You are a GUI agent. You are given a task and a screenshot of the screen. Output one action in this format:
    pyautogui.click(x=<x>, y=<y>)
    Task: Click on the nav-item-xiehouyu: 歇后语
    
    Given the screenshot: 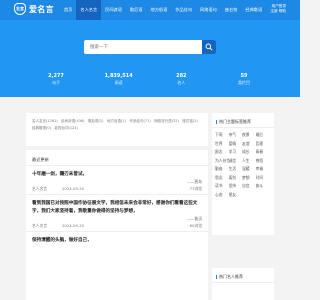 What is the action you would take?
    pyautogui.click(x=136, y=10)
    